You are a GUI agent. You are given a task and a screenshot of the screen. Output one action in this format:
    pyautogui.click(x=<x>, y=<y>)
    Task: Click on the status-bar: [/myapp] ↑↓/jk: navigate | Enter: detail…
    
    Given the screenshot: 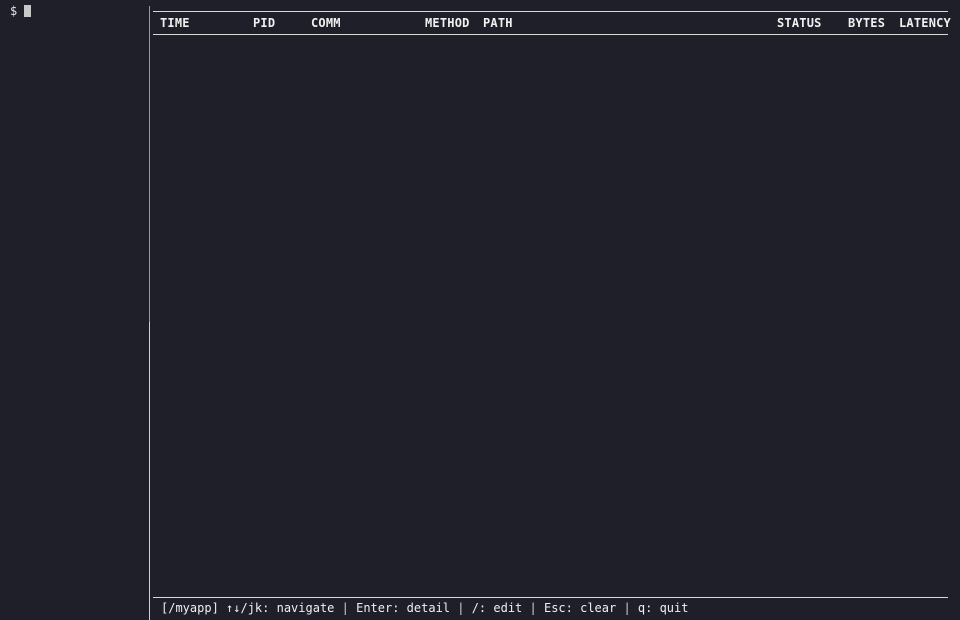 What is the action you would take?
    pyautogui.click(x=424, y=608)
    